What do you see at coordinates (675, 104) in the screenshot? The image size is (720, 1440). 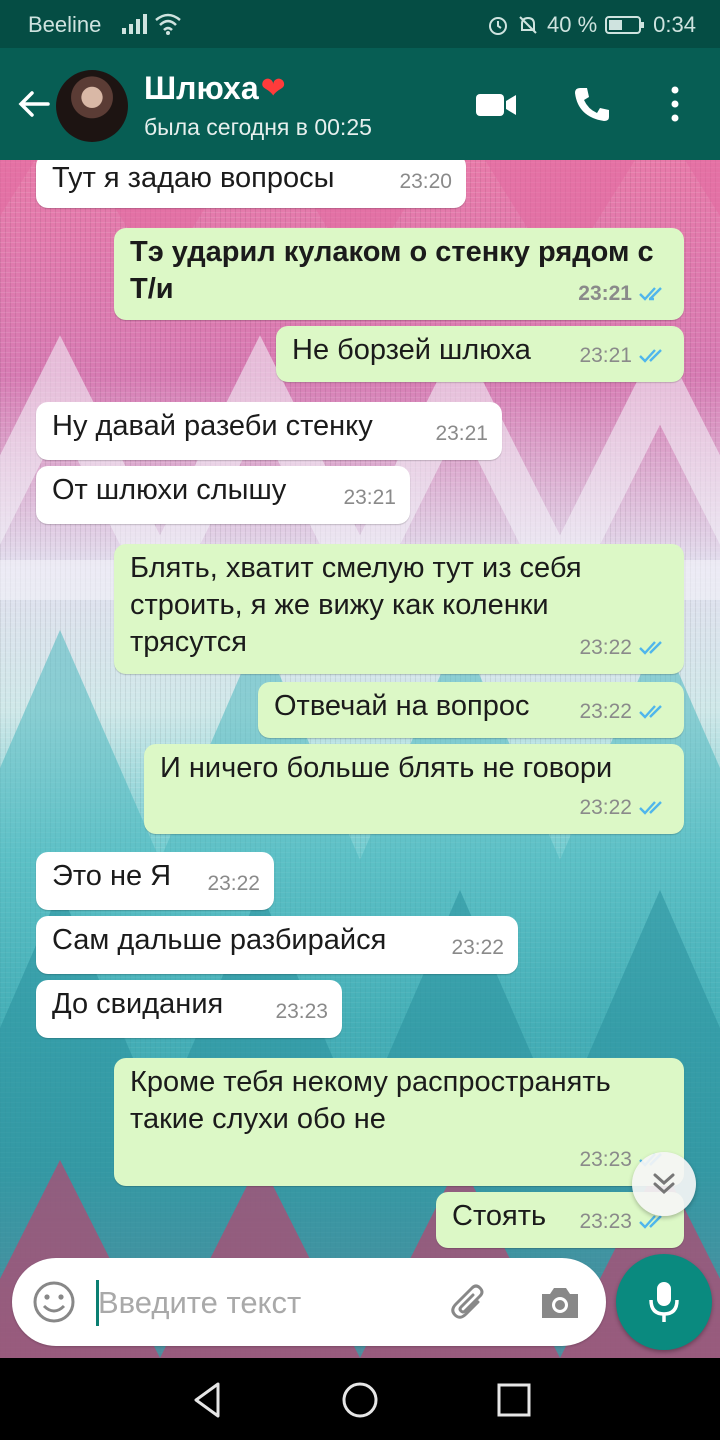 I see `more-vert-icon` at bounding box center [675, 104].